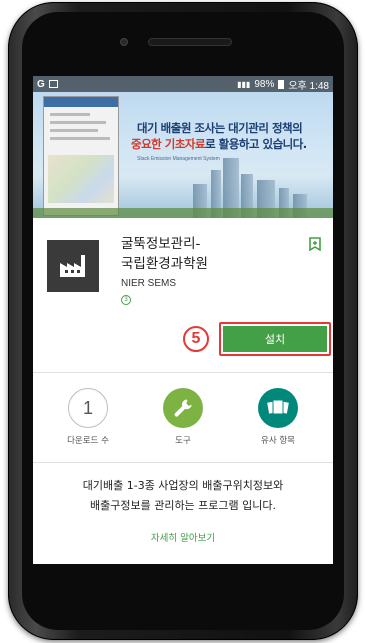 This screenshot has height=643, width=365. What do you see at coordinates (315, 244) in the screenshot?
I see `wishlist-bookmark-icon` at bounding box center [315, 244].